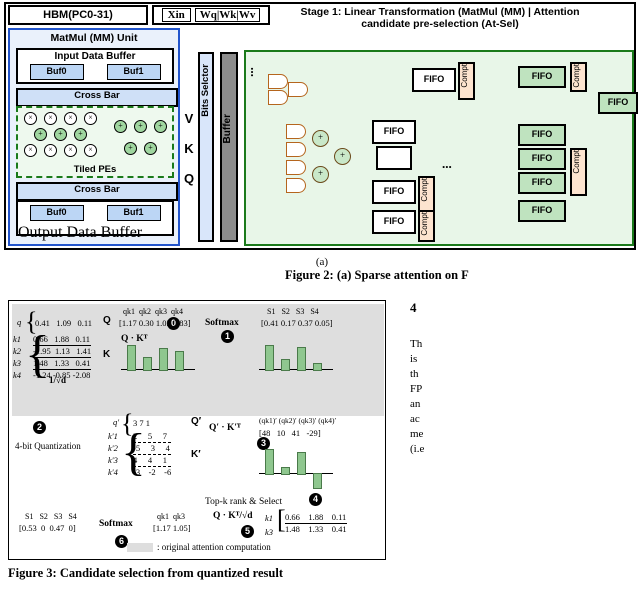  I want to click on s-v1: 0.17, so click(288, 323).